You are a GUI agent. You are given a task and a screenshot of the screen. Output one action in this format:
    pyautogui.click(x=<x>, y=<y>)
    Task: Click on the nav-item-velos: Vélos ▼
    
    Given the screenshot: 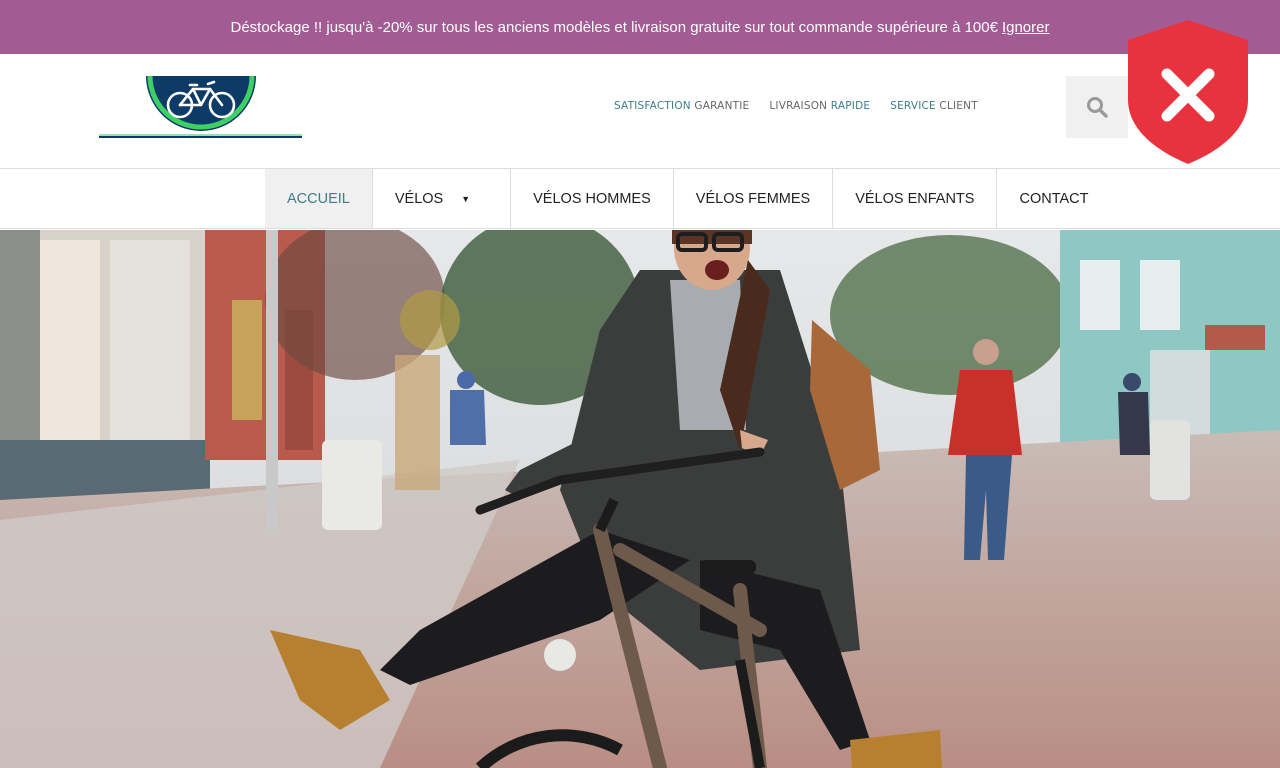 What is the action you would take?
    pyautogui.click(x=442, y=198)
    